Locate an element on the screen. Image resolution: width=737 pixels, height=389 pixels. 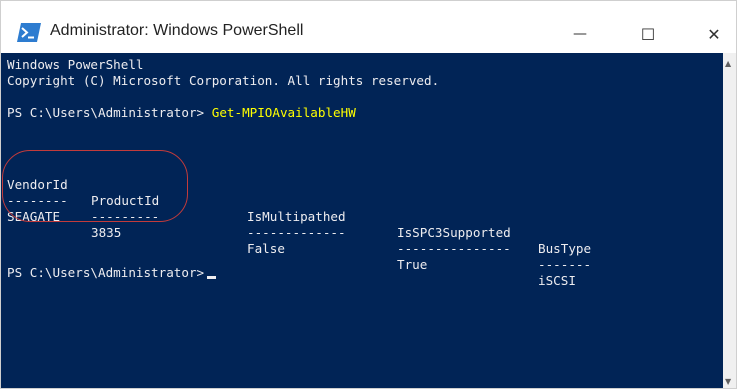
title-bar: Administrator: Windows PowerShell — ☐ ✕ is located at coordinates (368, 27).